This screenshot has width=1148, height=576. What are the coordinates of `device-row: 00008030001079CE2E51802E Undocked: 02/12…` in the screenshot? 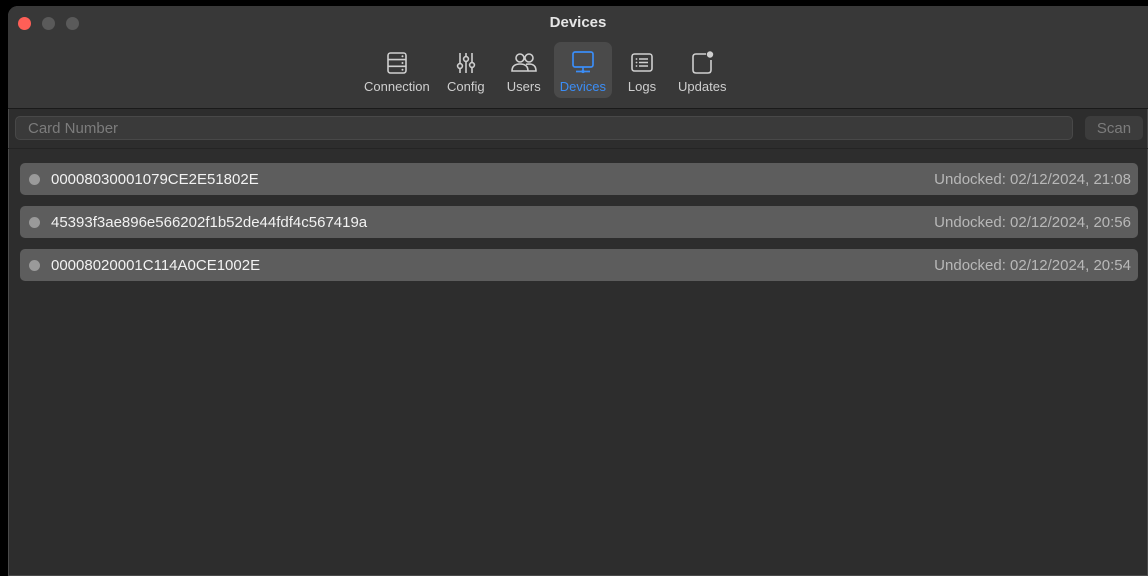 It's located at (579, 179).